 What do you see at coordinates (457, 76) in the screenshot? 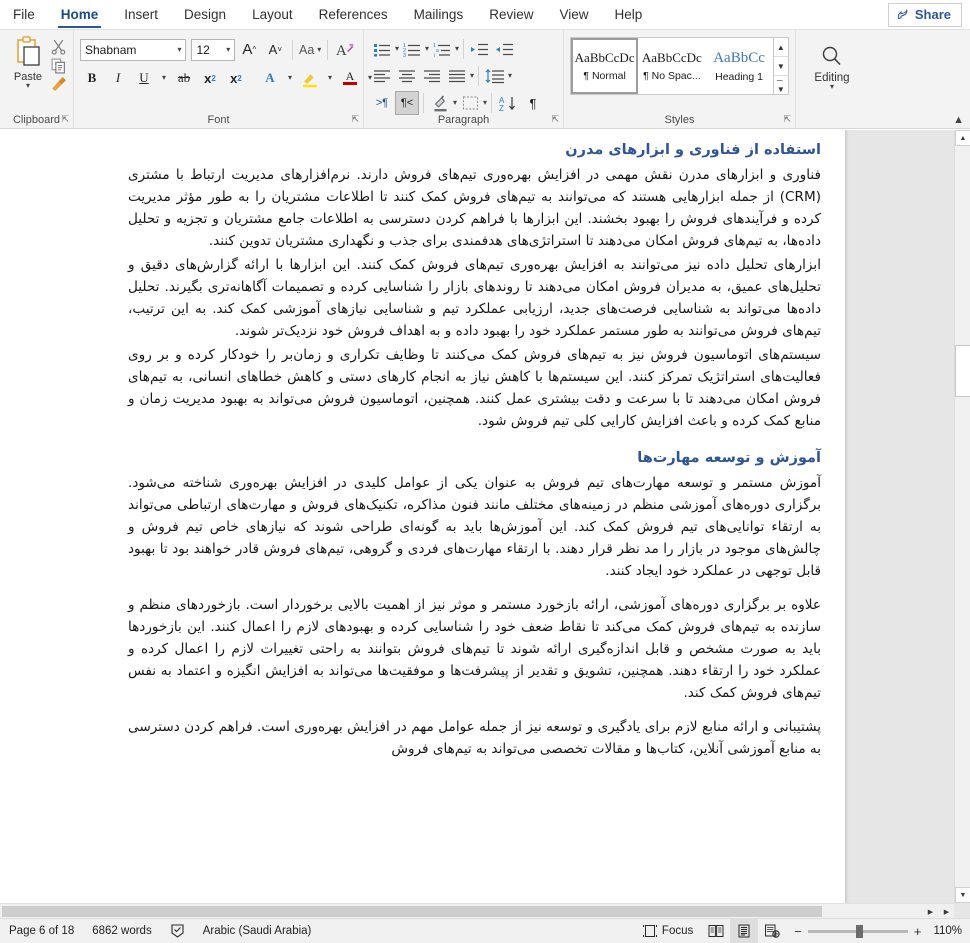
I see `justify-icon` at bounding box center [457, 76].